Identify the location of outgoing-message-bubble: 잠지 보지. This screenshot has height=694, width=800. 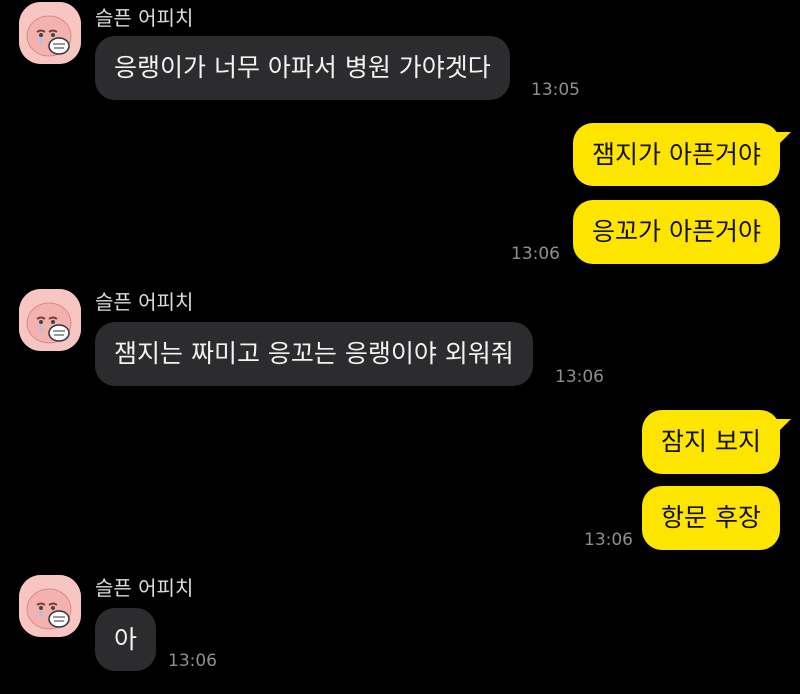
(711, 442).